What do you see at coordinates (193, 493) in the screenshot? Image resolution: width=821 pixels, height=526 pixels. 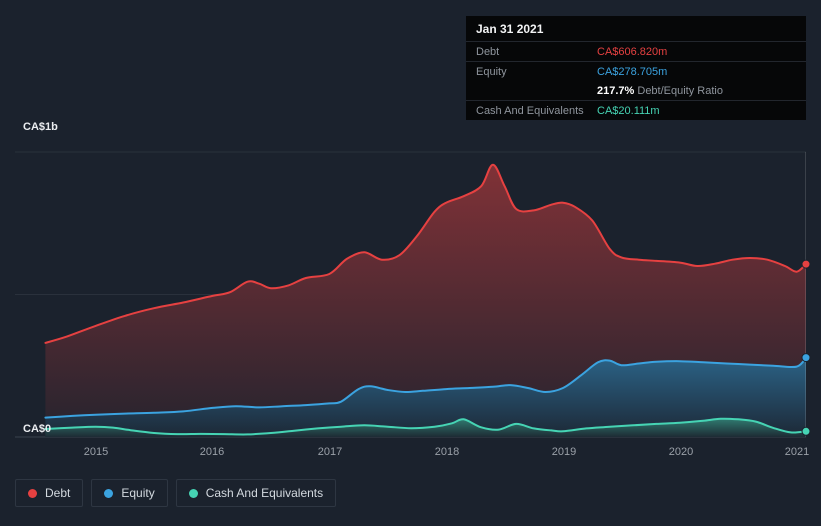 I see `cash-legend-dot-icon` at bounding box center [193, 493].